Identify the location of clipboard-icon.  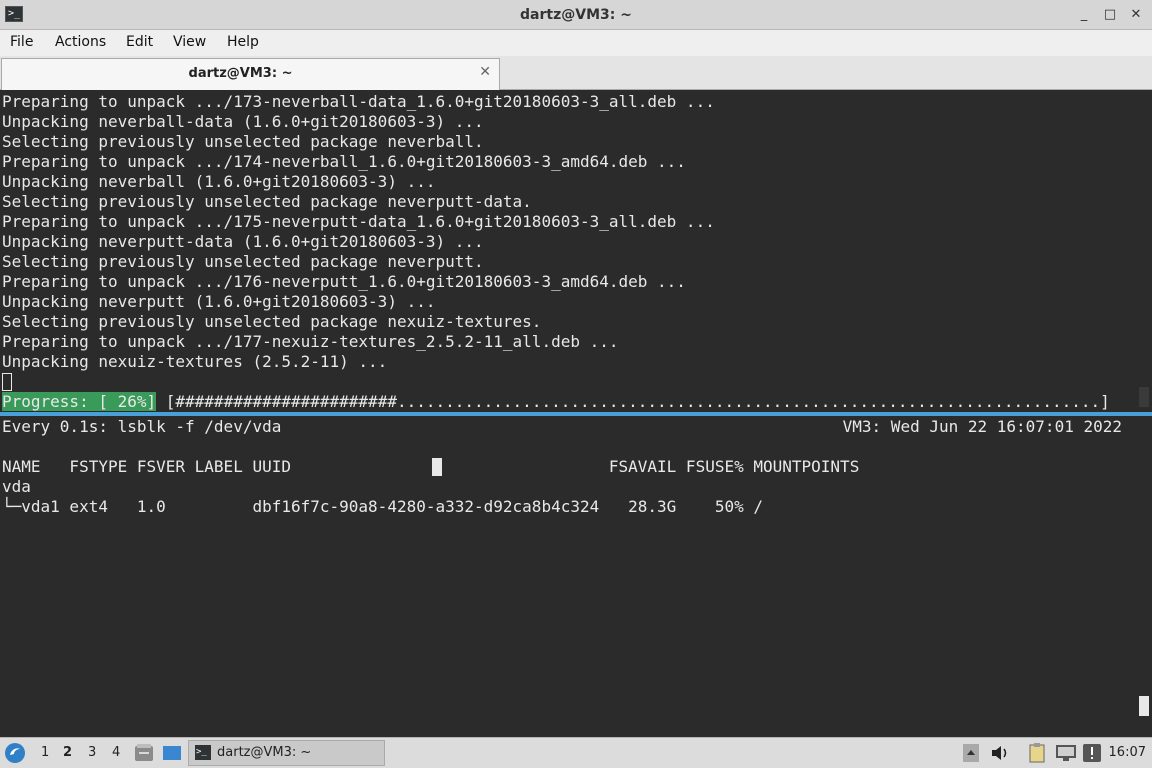
(1038, 753).